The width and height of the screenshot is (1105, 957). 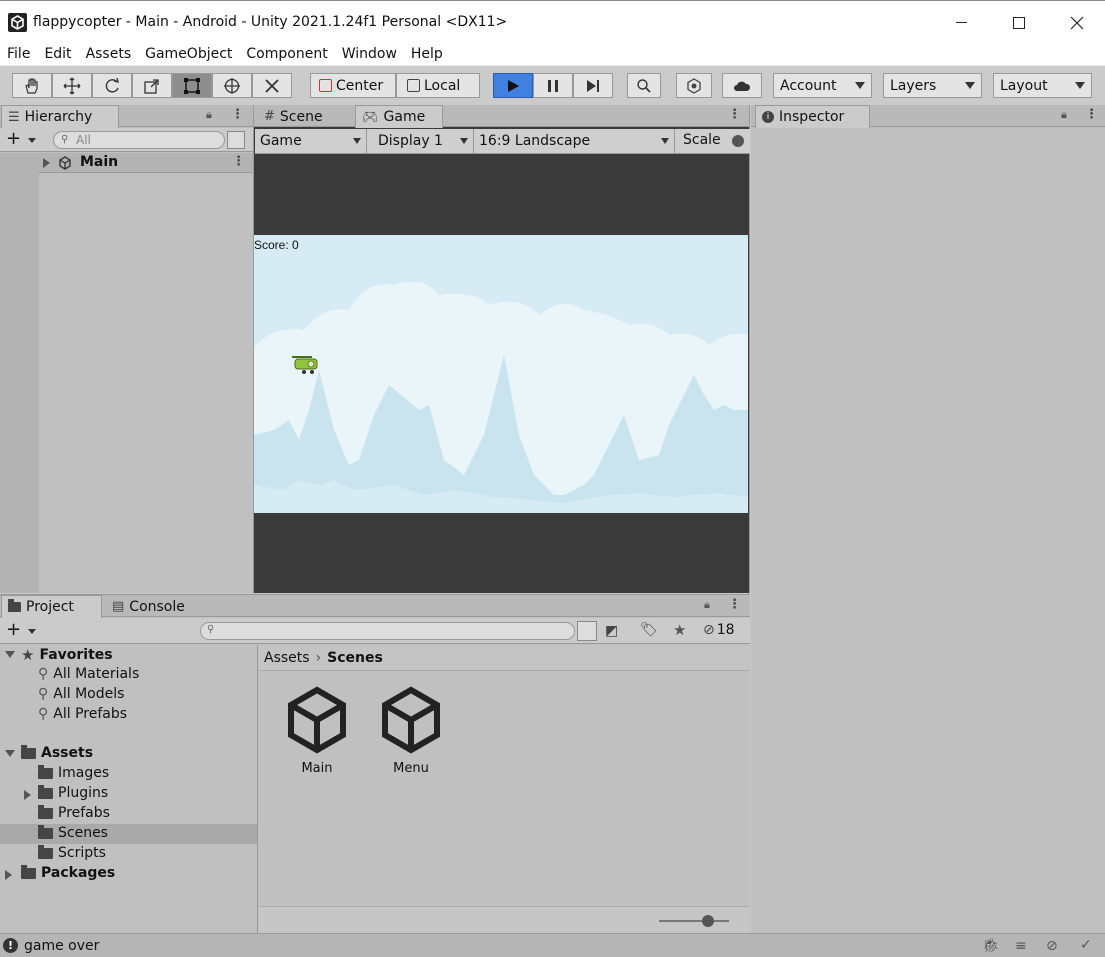 What do you see at coordinates (574, 141) in the screenshot?
I see `aspect-dropdown: 16:9 Landscape` at bounding box center [574, 141].